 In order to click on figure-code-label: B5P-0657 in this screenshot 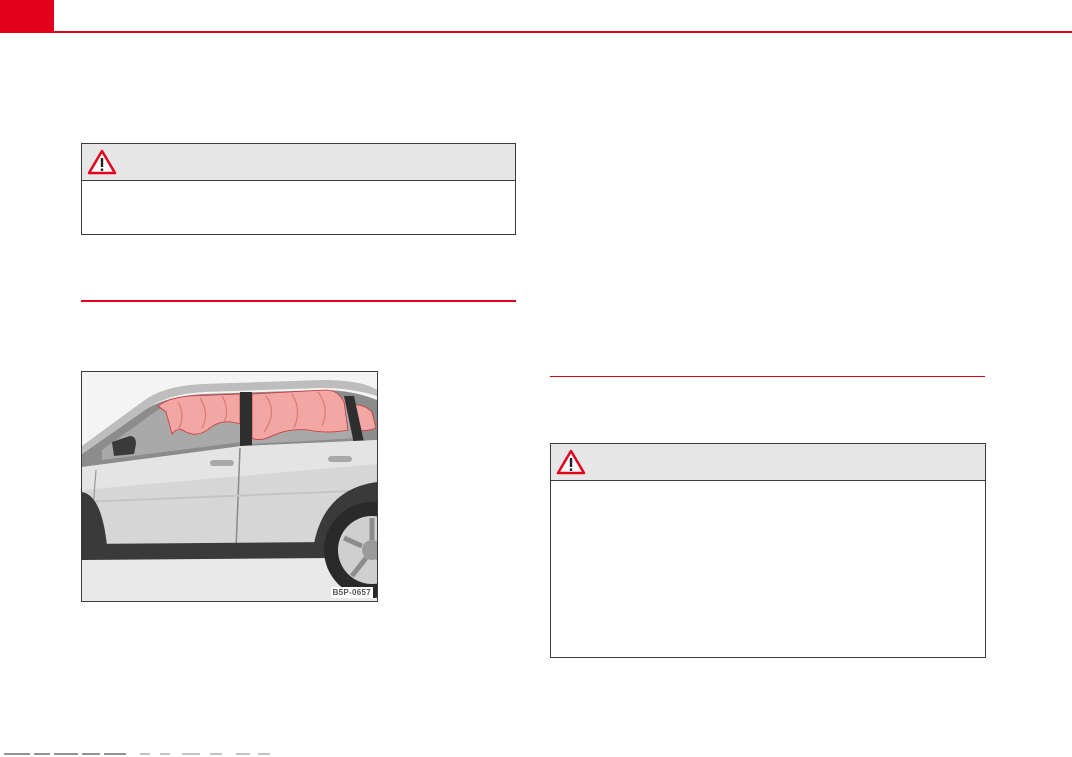, I will do `click(351, 592)`.